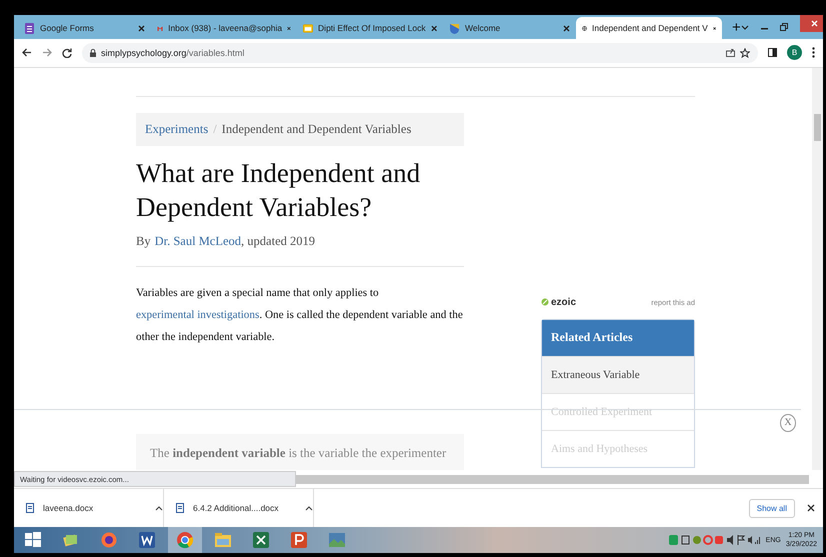  I want to click on browser-tab: Dipti Effect Of Imposed Lock, so click(370, 28).